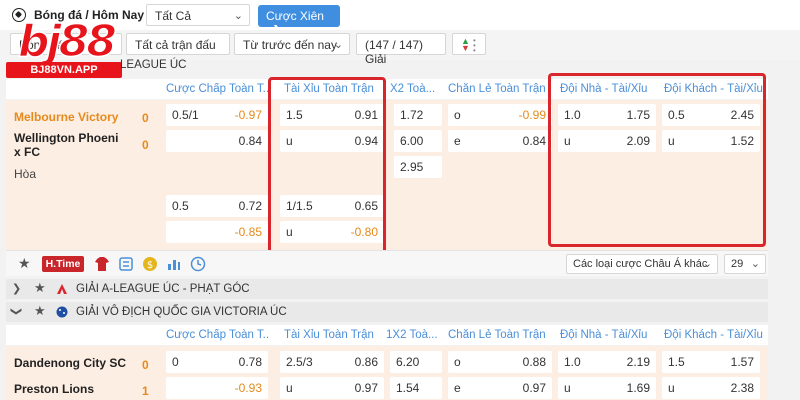 Image resolution: width=800 pixels, height=400 pixels. Describe the element at coordinates (66, 138) in the screenshot. I see `away-team-line1: Wellington Phoeni` at that location.